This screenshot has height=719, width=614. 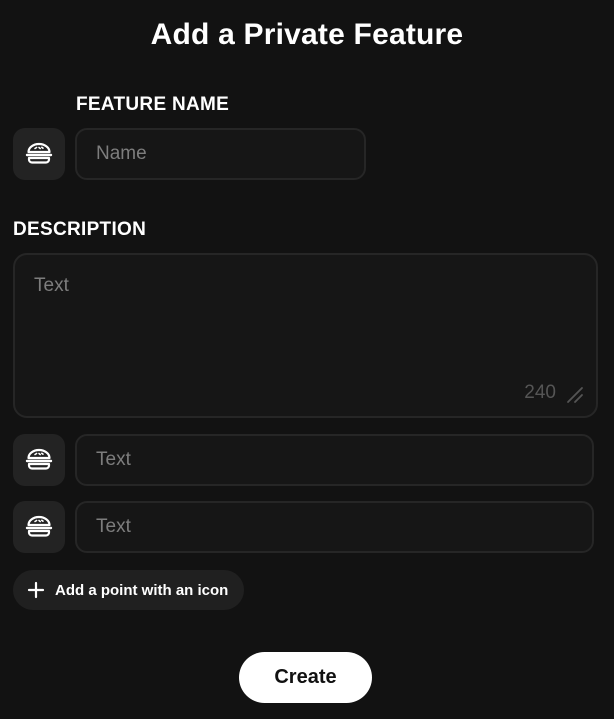 I want to click on point-2-input, so click(x=334, y=527).